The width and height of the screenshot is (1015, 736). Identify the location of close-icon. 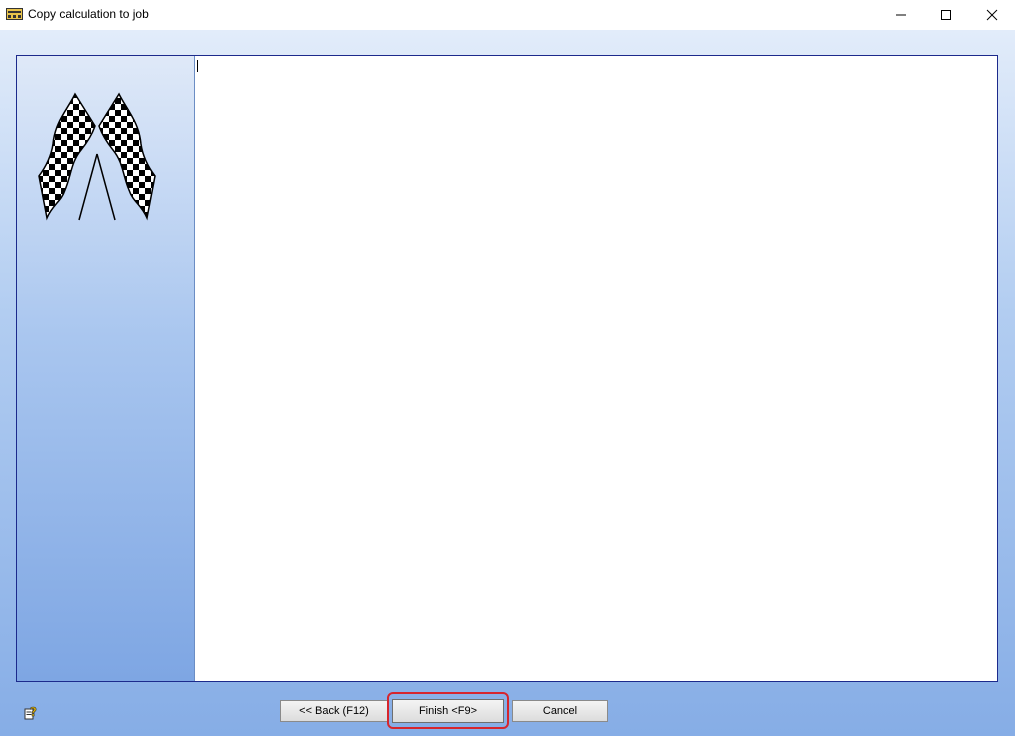
(992, 15).